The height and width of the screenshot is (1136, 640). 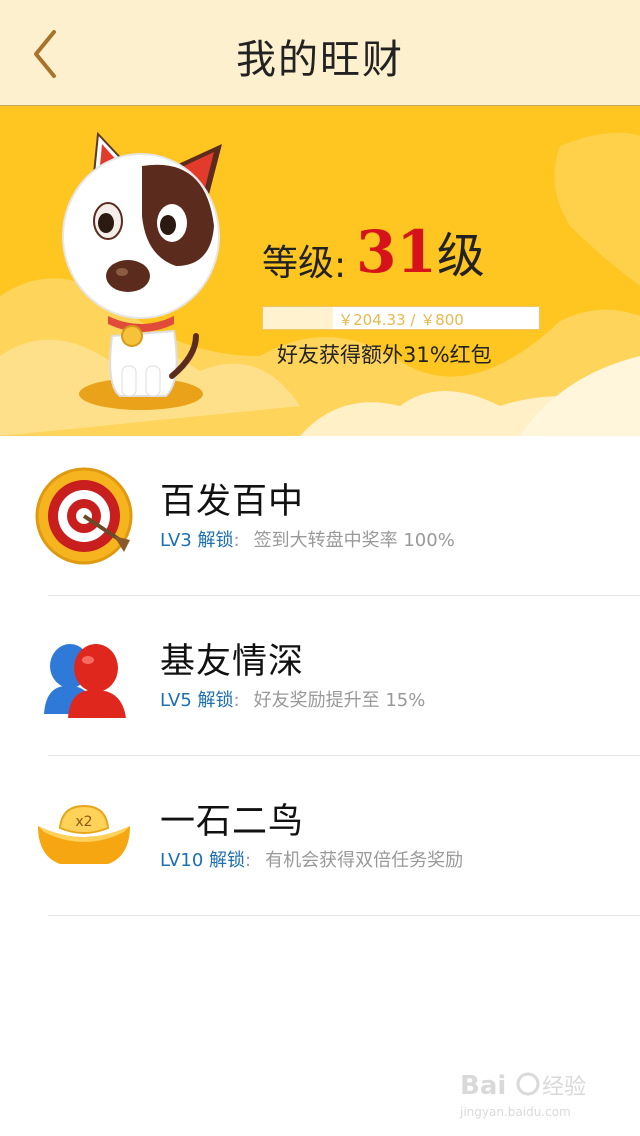 What do you see at coordinates (460, 256) in the screenshot?
I see `level-suffix: 级` at bounding box center [460, 256].